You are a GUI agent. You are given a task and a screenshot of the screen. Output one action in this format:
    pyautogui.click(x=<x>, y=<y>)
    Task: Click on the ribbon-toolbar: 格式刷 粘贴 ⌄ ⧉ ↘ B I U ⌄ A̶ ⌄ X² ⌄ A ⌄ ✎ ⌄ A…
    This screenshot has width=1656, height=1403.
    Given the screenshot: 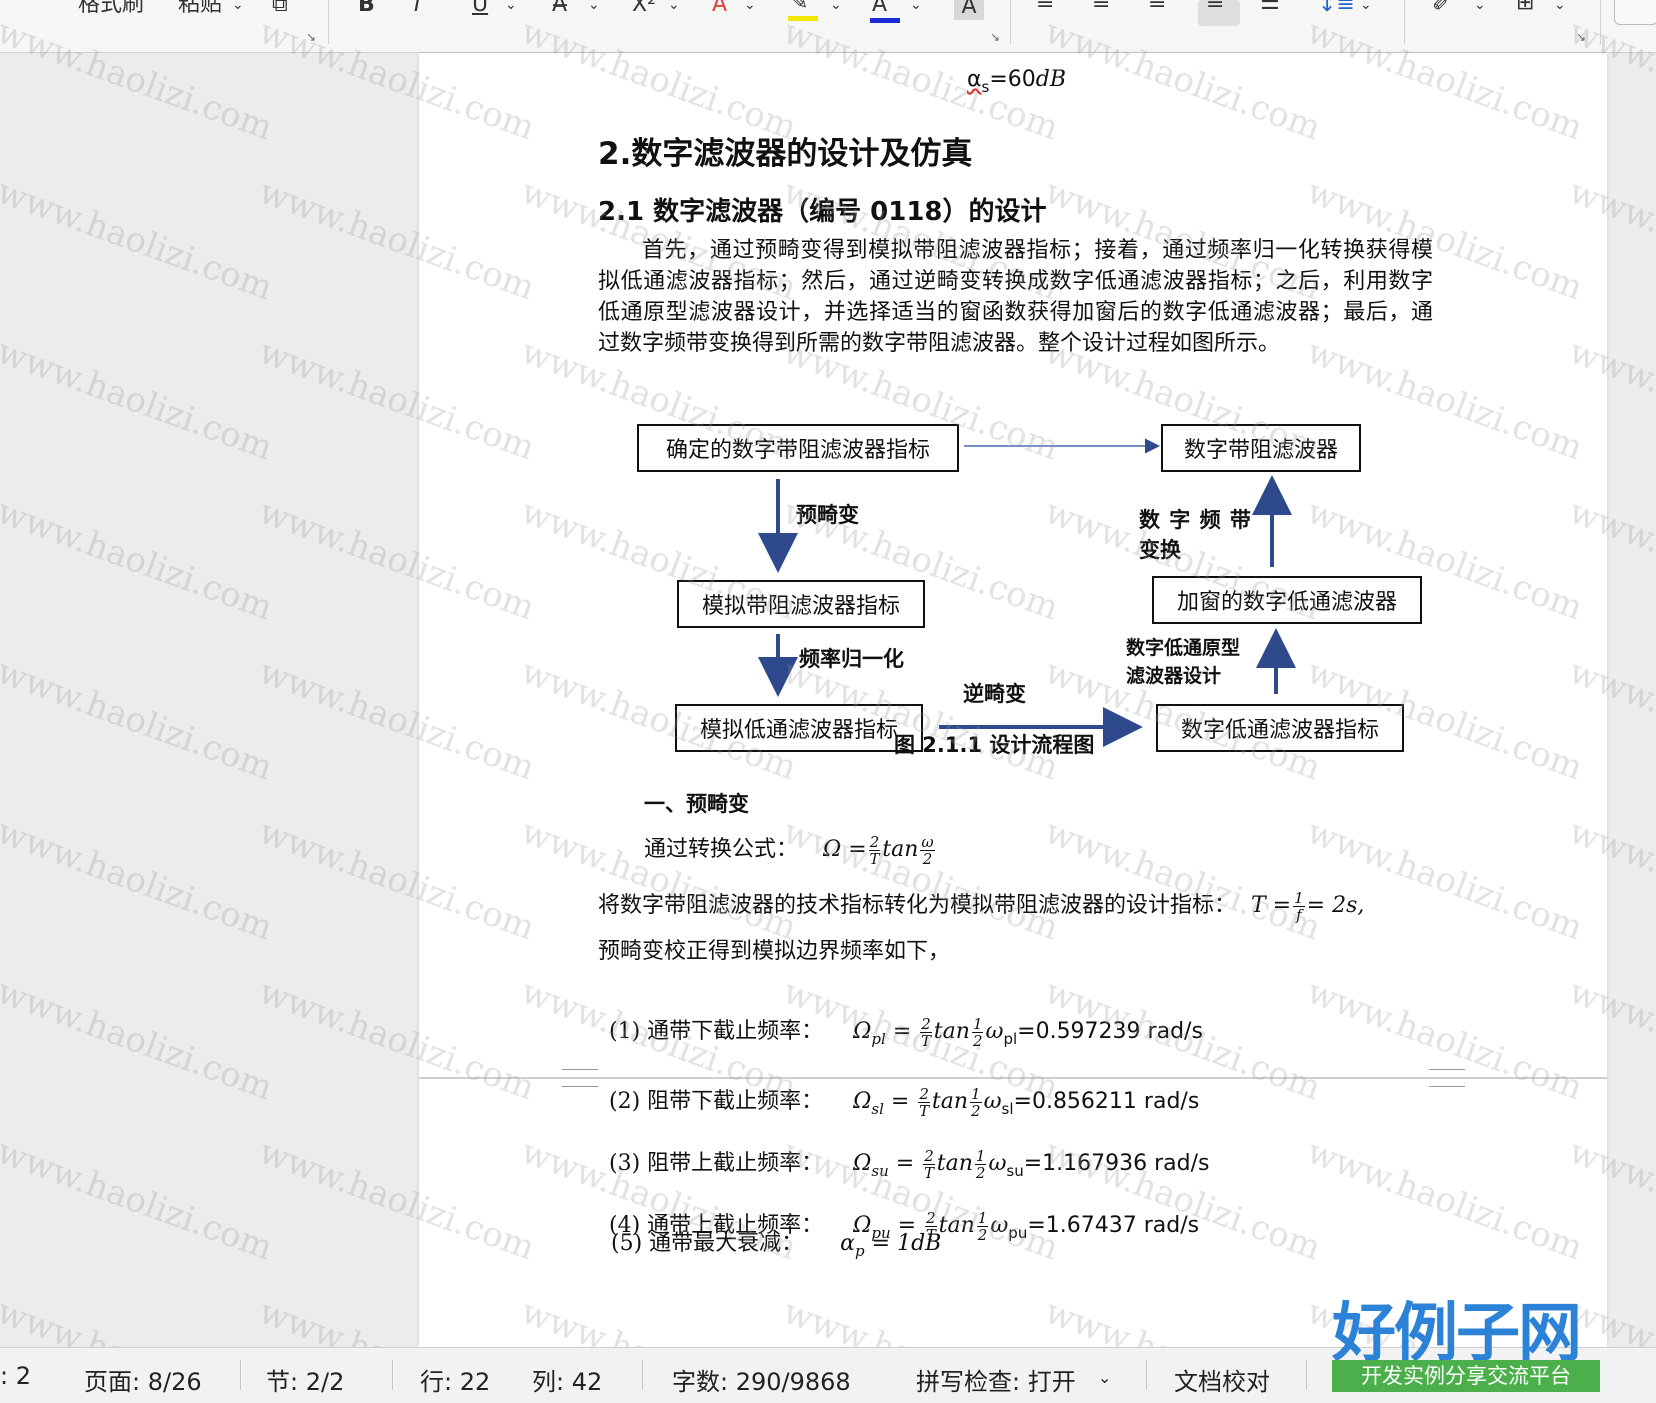 What is the action you would take?
    pyautogui.click(x=828, y=26)
    